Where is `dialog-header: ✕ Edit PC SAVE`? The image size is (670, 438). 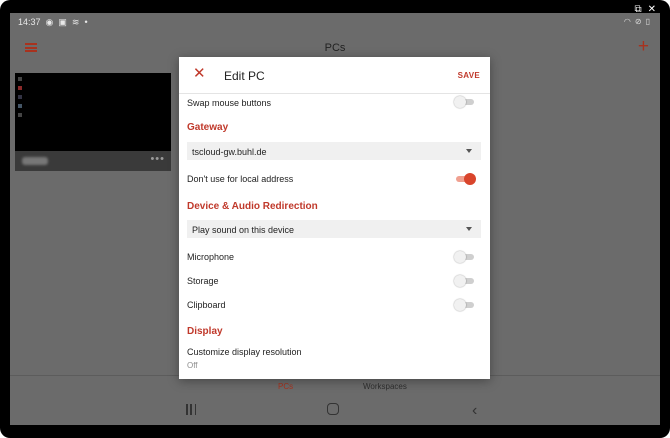
dialog-header: ✕ Edit PC SAVE is located at coordinates (334, 75).